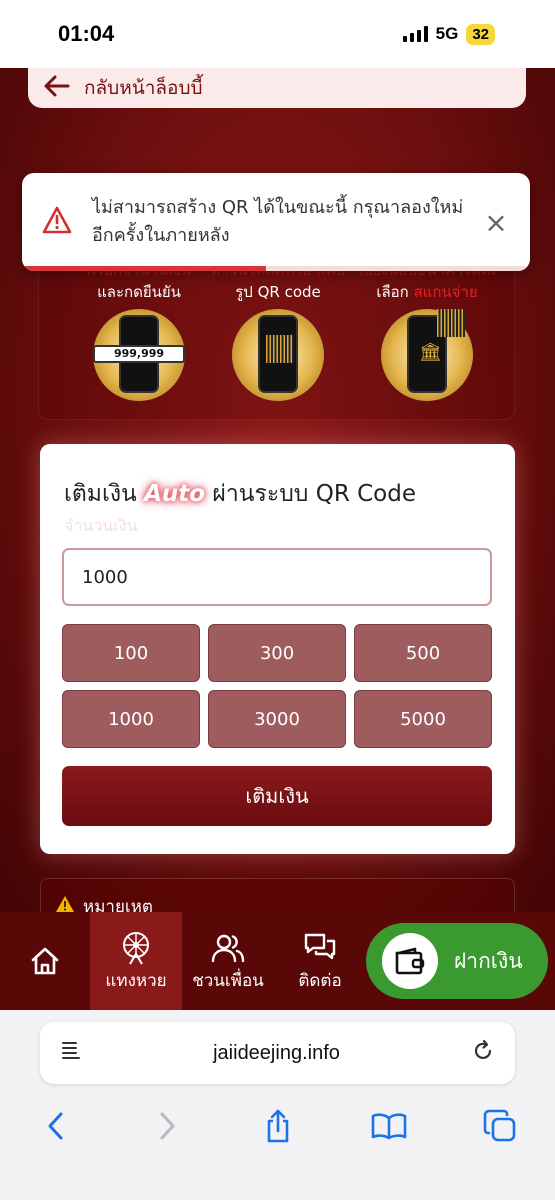 The width and height of the screenshot is (555, 1200). Describe the element at coordinates (228, 948) in the screenshot. I see `users-icon` at that location.